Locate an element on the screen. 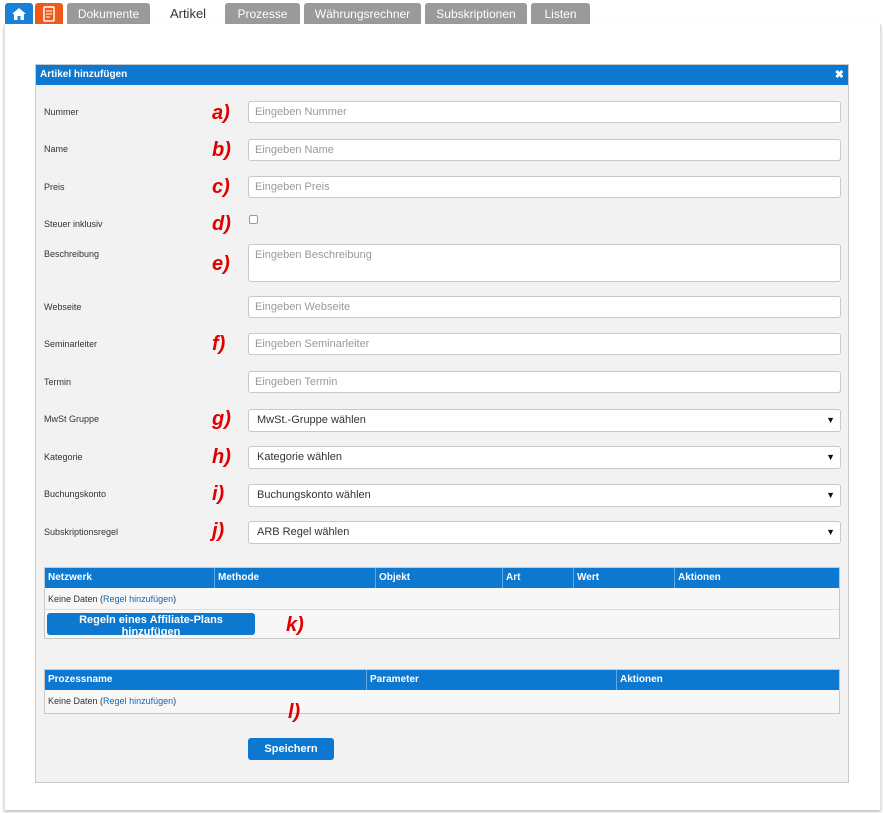 The width and height of the screenshot is (883, 813). name-input is located at coordinates (544, 150).